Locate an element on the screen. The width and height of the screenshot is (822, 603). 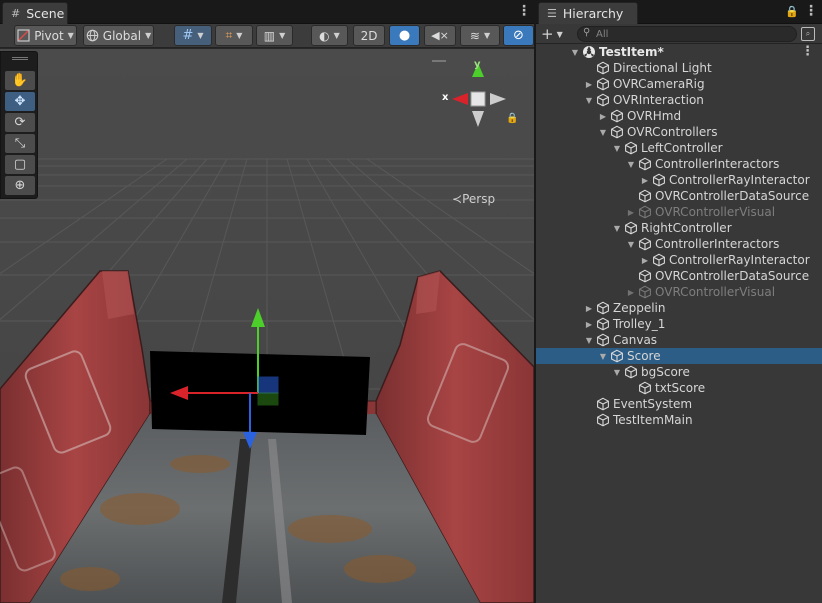
hierarchy-item: ▼ OVRInteraction is located at coordinates (679, 100).